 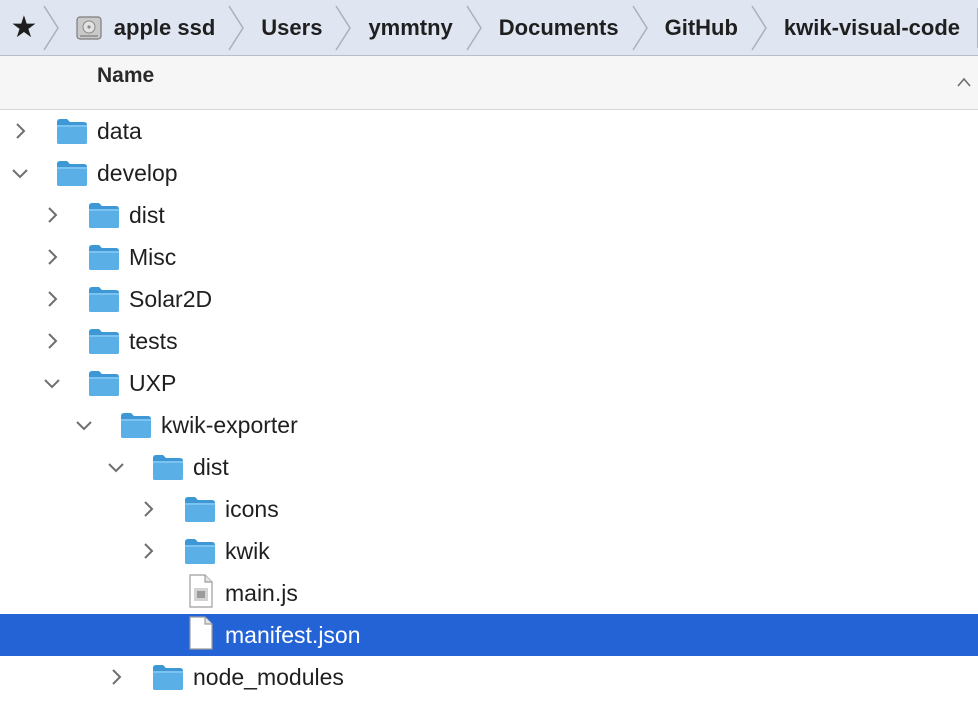 I want to click on folder-row: data, so click(x=489, y=131).